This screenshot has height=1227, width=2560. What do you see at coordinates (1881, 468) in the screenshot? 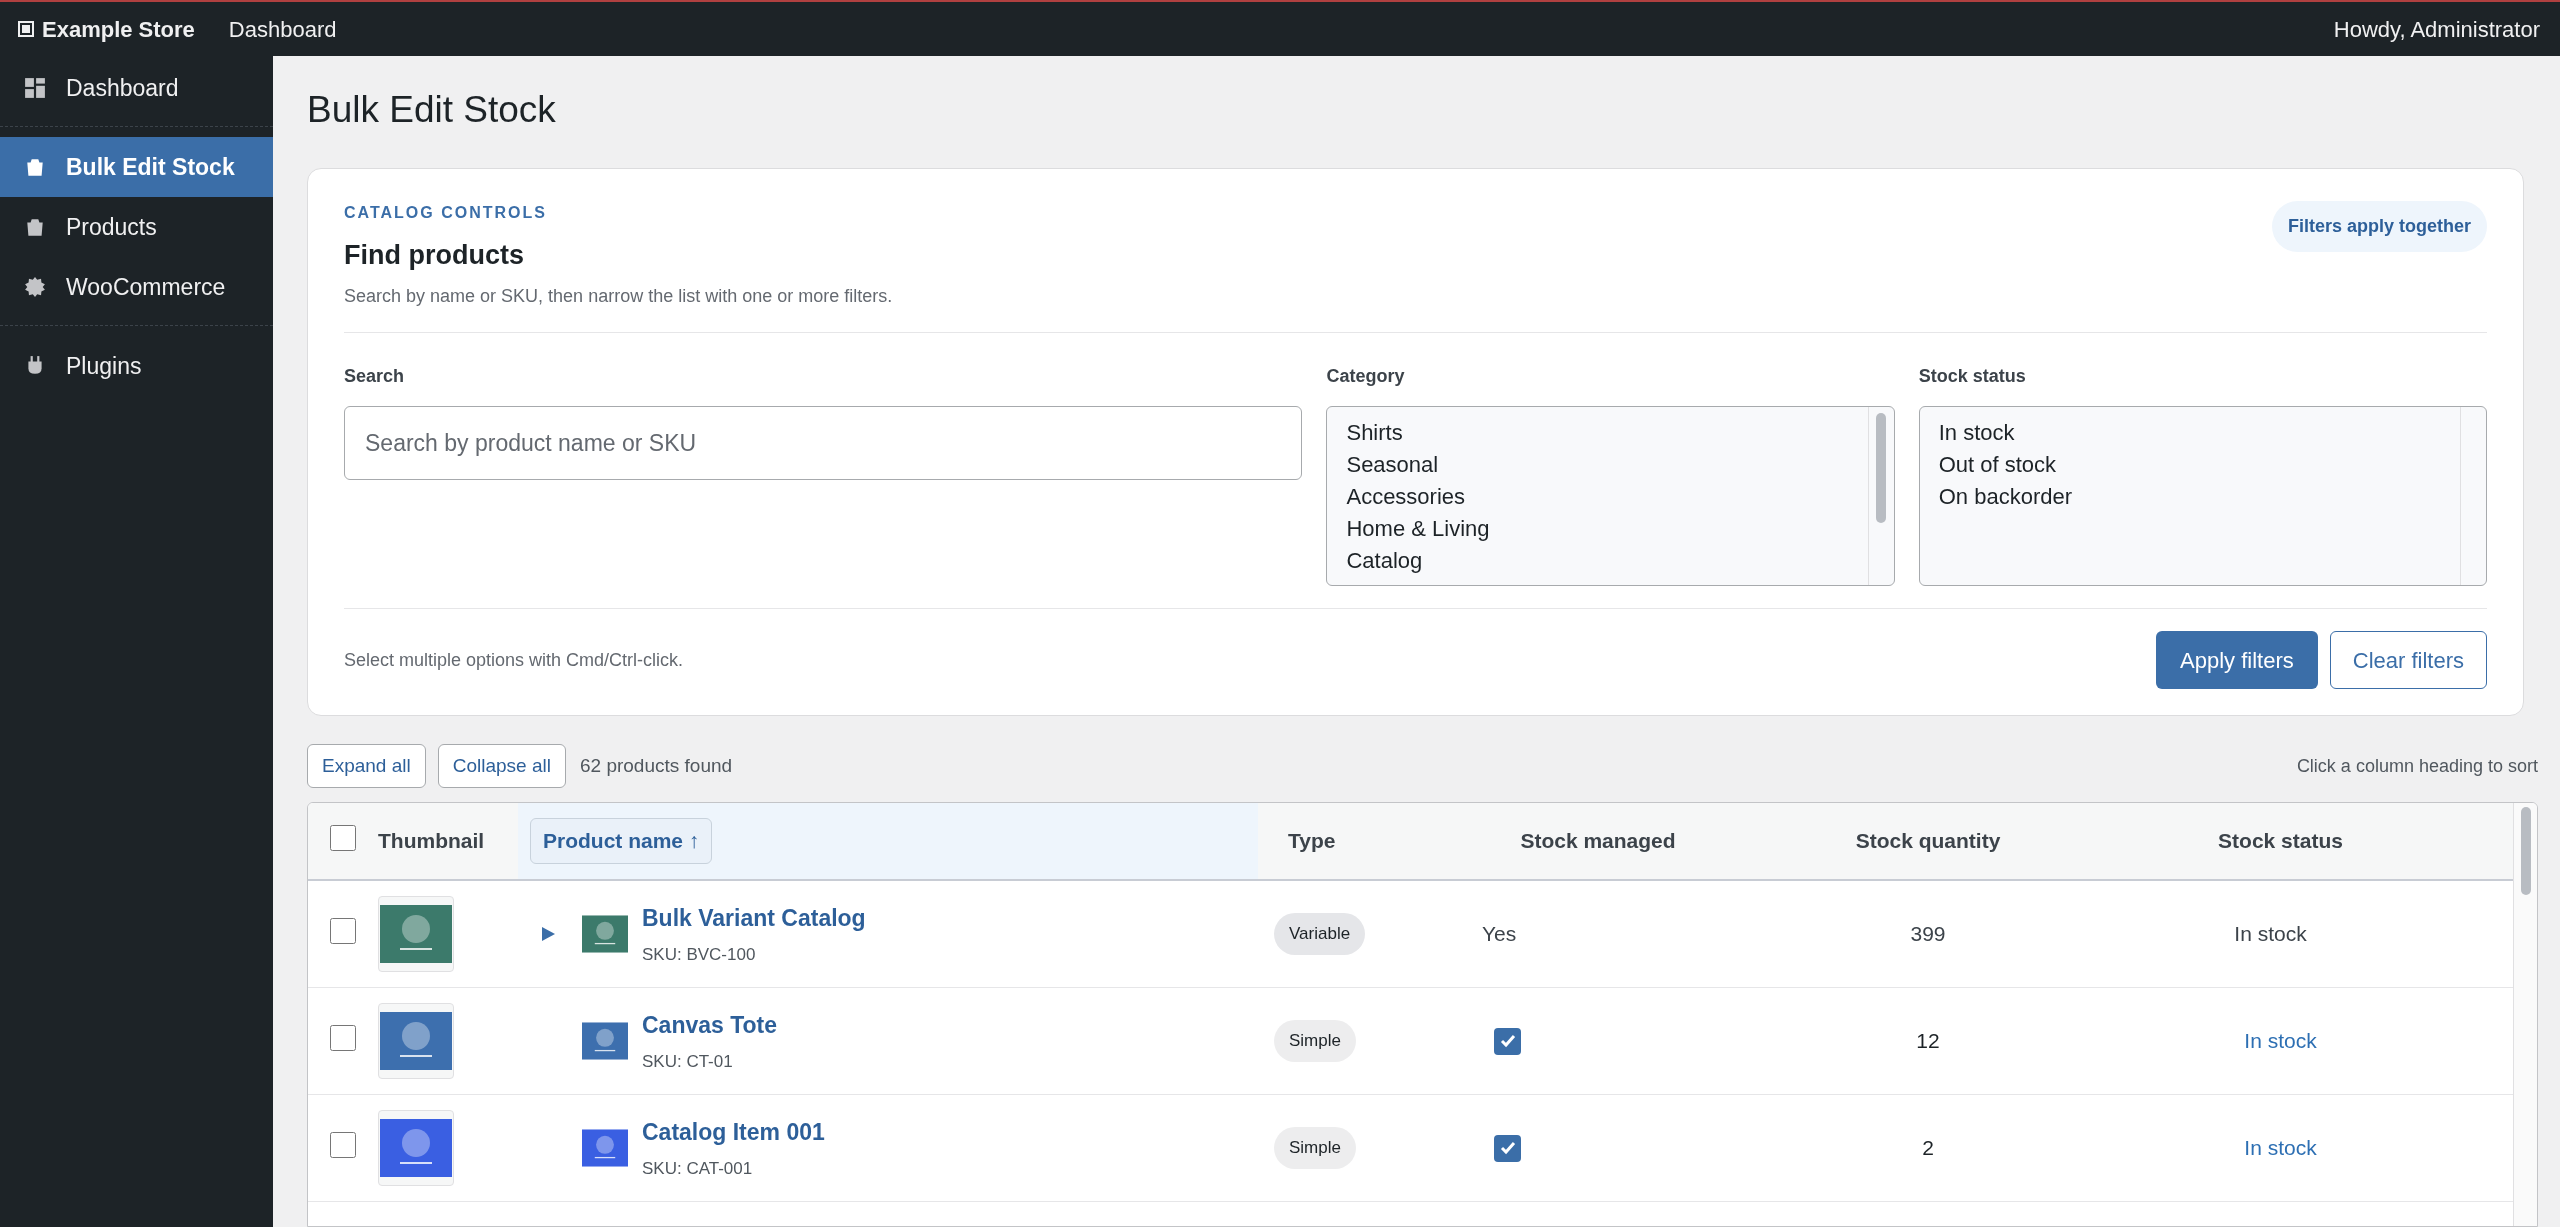
I see `scrollbar-thumb` at bounding box center [1881, 468].